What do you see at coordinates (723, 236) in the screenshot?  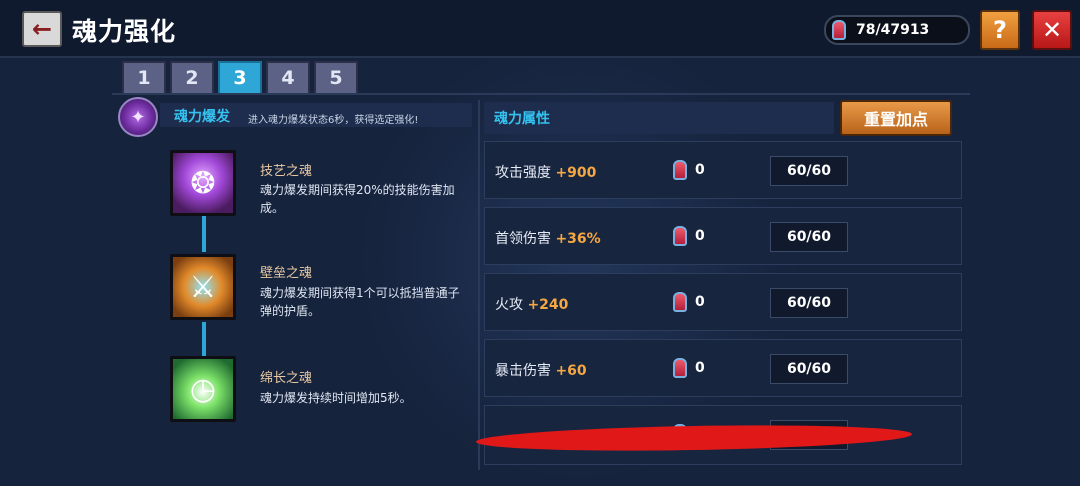 I see `attribute-row: 首领伤害 +36% 0 60/60` at bounding box center [723, 236].